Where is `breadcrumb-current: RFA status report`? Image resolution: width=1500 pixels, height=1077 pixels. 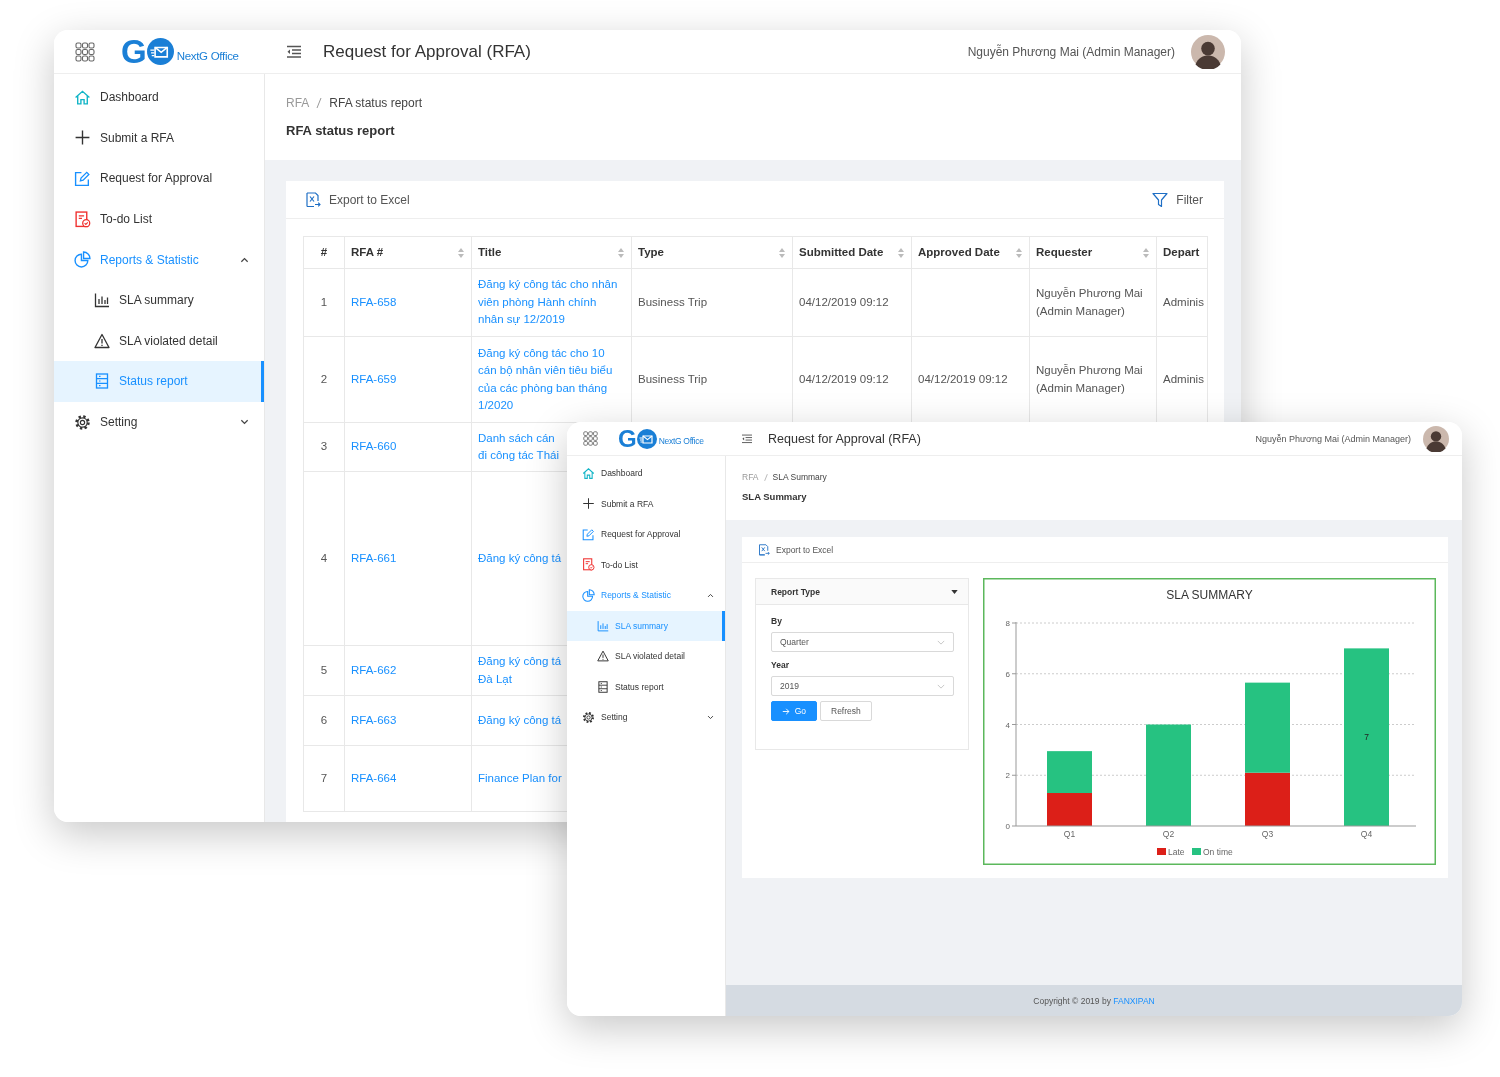
breadcrumb-current: RFA status report is located at coordinates (376, 103).